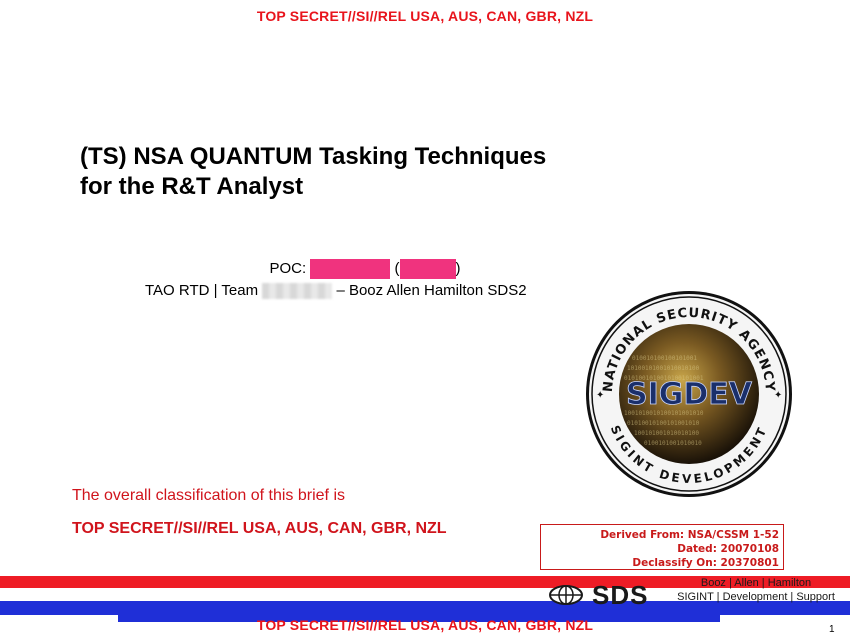 This screenshot has height=637, width=850. What do you see at coordinates (427, 269) in the screenshot?
I see `poc-contact-redaction` at bounding box center [427, 269].